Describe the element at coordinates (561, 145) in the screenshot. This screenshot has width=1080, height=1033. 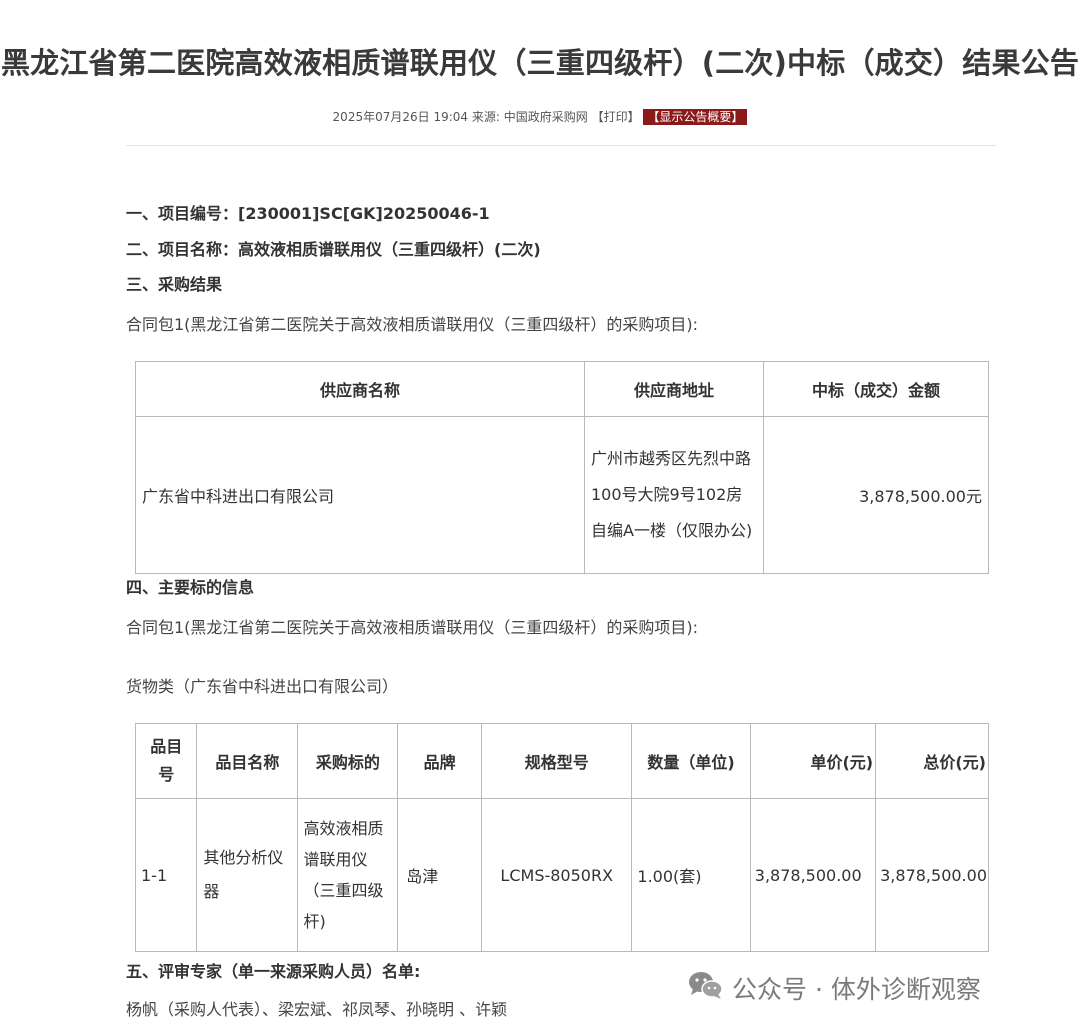
I see `divider` at that location.